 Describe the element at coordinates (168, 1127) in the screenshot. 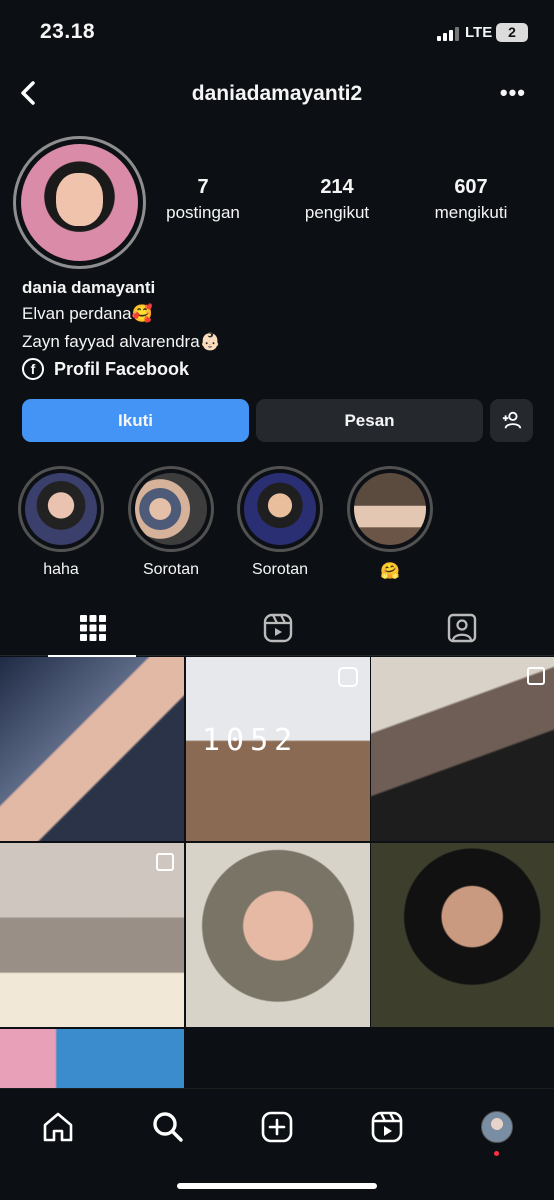

I see `search-icon` at that location.